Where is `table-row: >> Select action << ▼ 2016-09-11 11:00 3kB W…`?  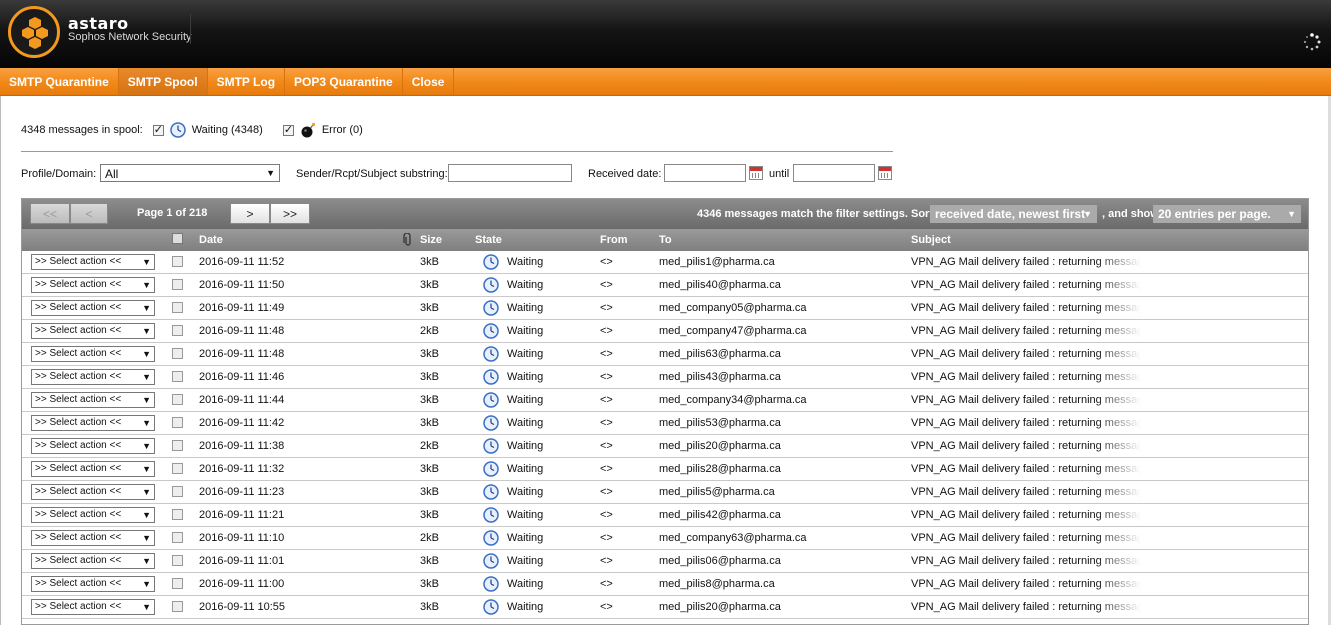 table-row: >> Select action << ▼ 2016-09-11 11:00 3kB W… is located at coordinates (665, 584).